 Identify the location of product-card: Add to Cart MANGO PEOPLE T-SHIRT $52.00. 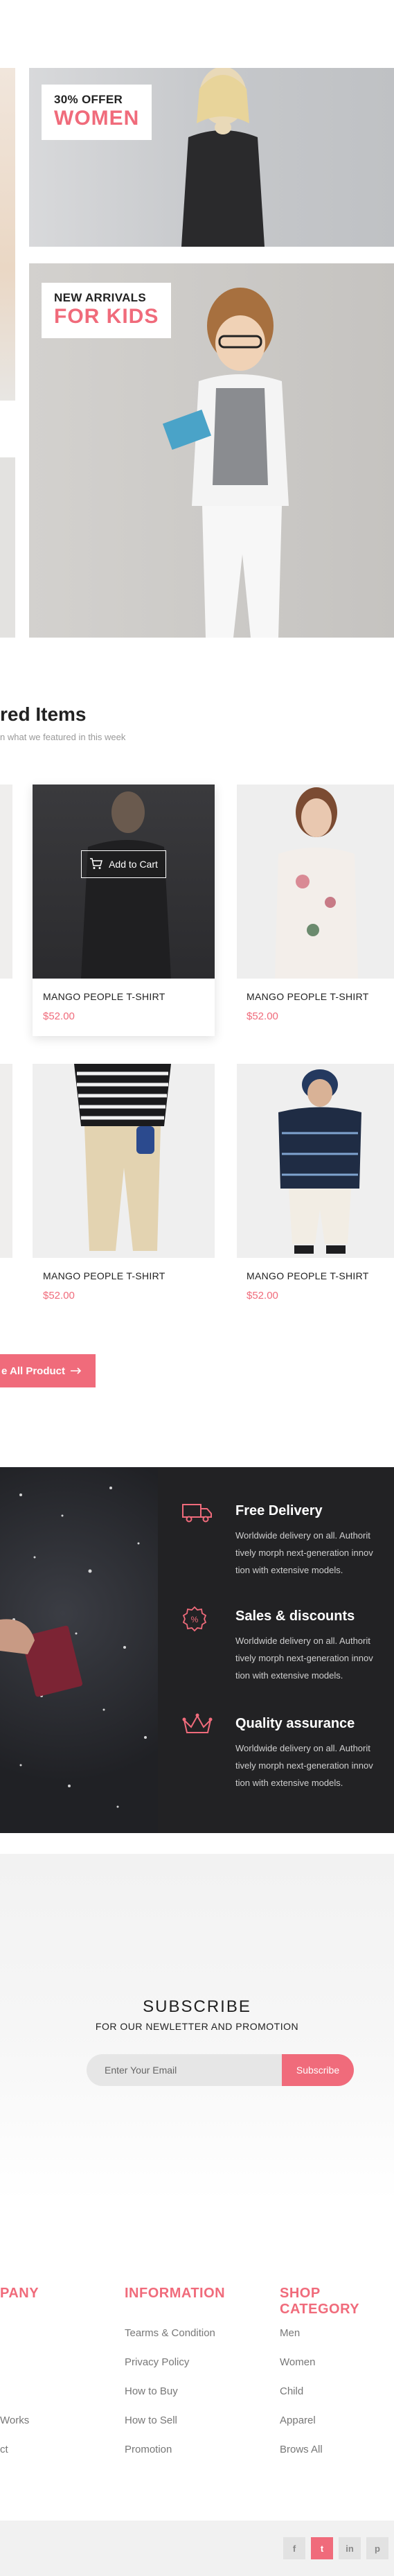
(124, 910).